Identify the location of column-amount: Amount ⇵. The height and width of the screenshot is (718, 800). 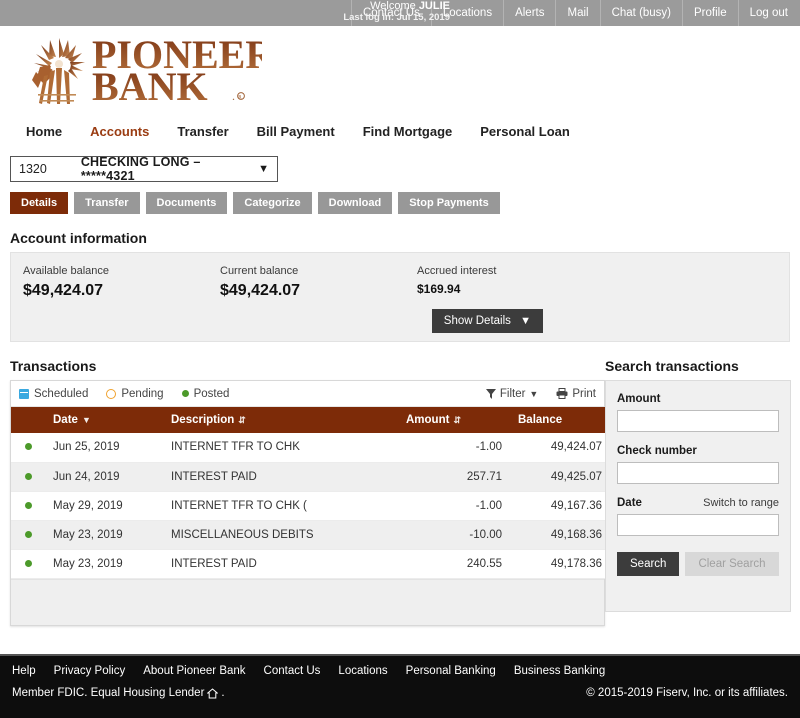
(454, 420).